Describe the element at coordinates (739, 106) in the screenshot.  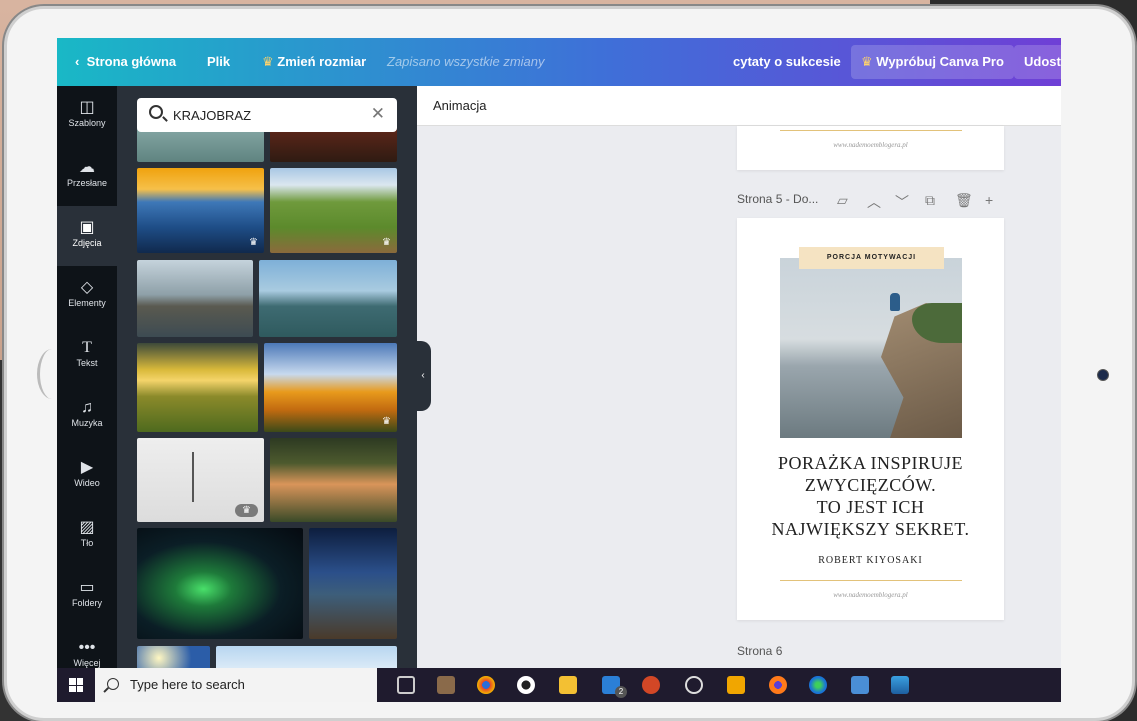
I see `editor-toolbar: Animacja` at that location.